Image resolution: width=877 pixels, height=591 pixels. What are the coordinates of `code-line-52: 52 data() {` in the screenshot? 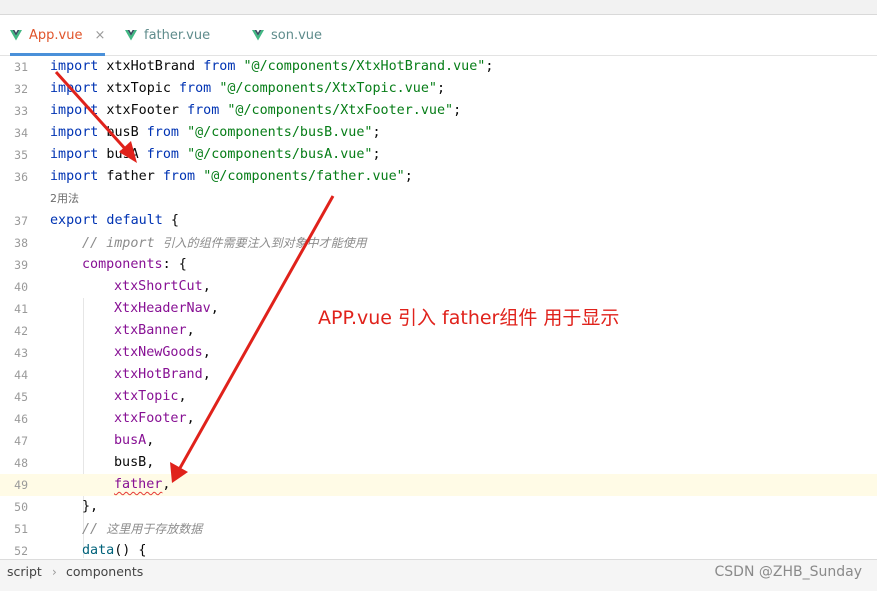 It's located at (438, 549).